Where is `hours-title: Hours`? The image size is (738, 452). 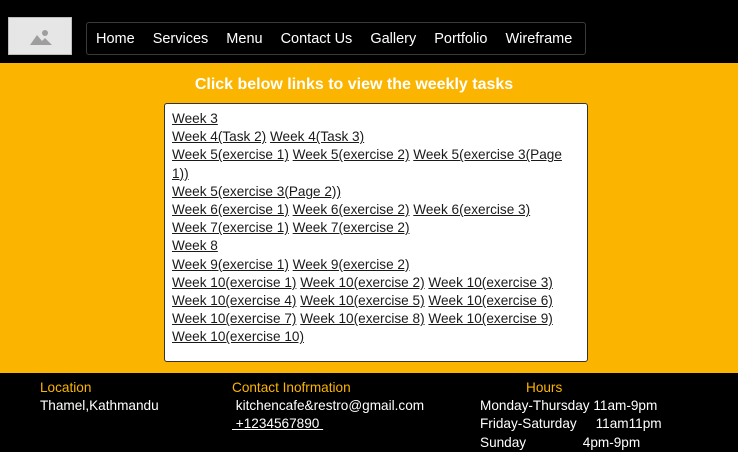
hours-title: Hours is located at coordinates (544, 387).